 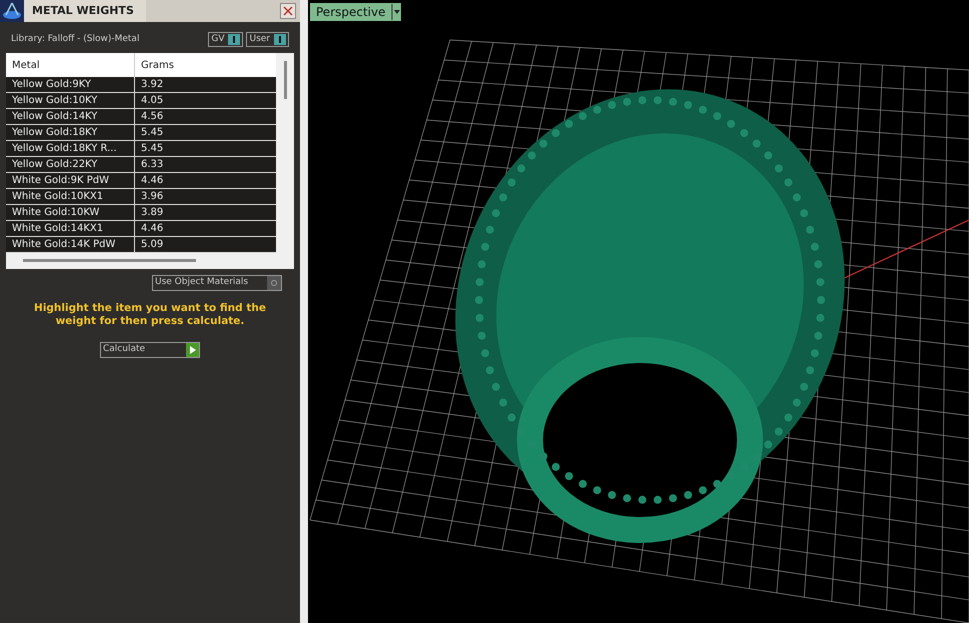 What do you see at coordinates (150, 315) in the screenshot?
I see `instruction-text: Highlight the item you want to find the weight for then press calculate.` at bounding box center [150, 315].